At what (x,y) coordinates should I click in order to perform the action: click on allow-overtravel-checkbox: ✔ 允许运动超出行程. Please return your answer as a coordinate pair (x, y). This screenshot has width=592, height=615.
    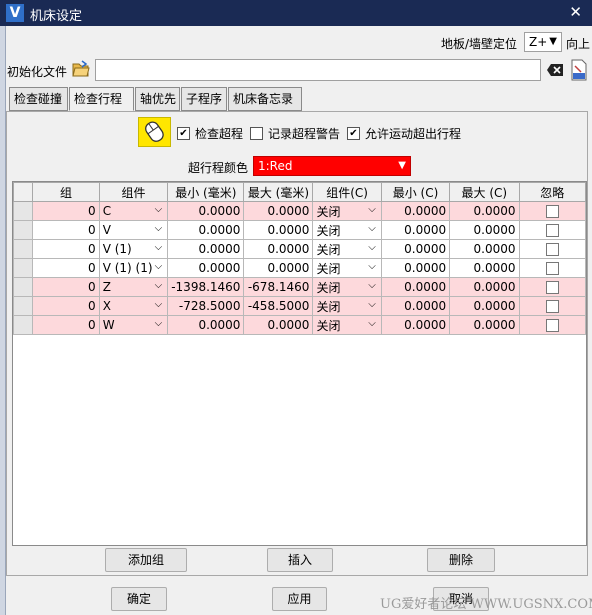
    Looking at the image, I should click on (404, 133).